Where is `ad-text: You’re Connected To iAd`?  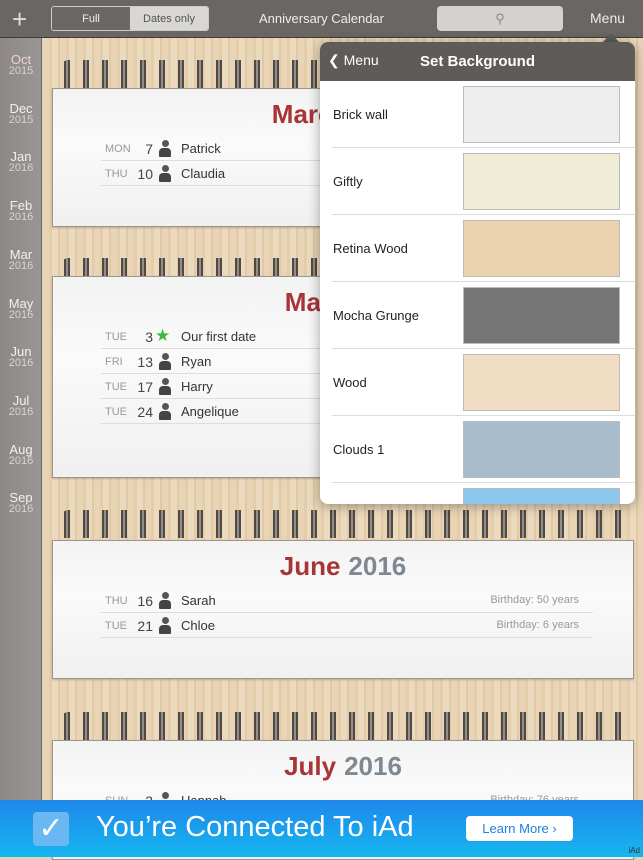
ad-text: You’re Connected To iAd is located at coordinates (255, 827).